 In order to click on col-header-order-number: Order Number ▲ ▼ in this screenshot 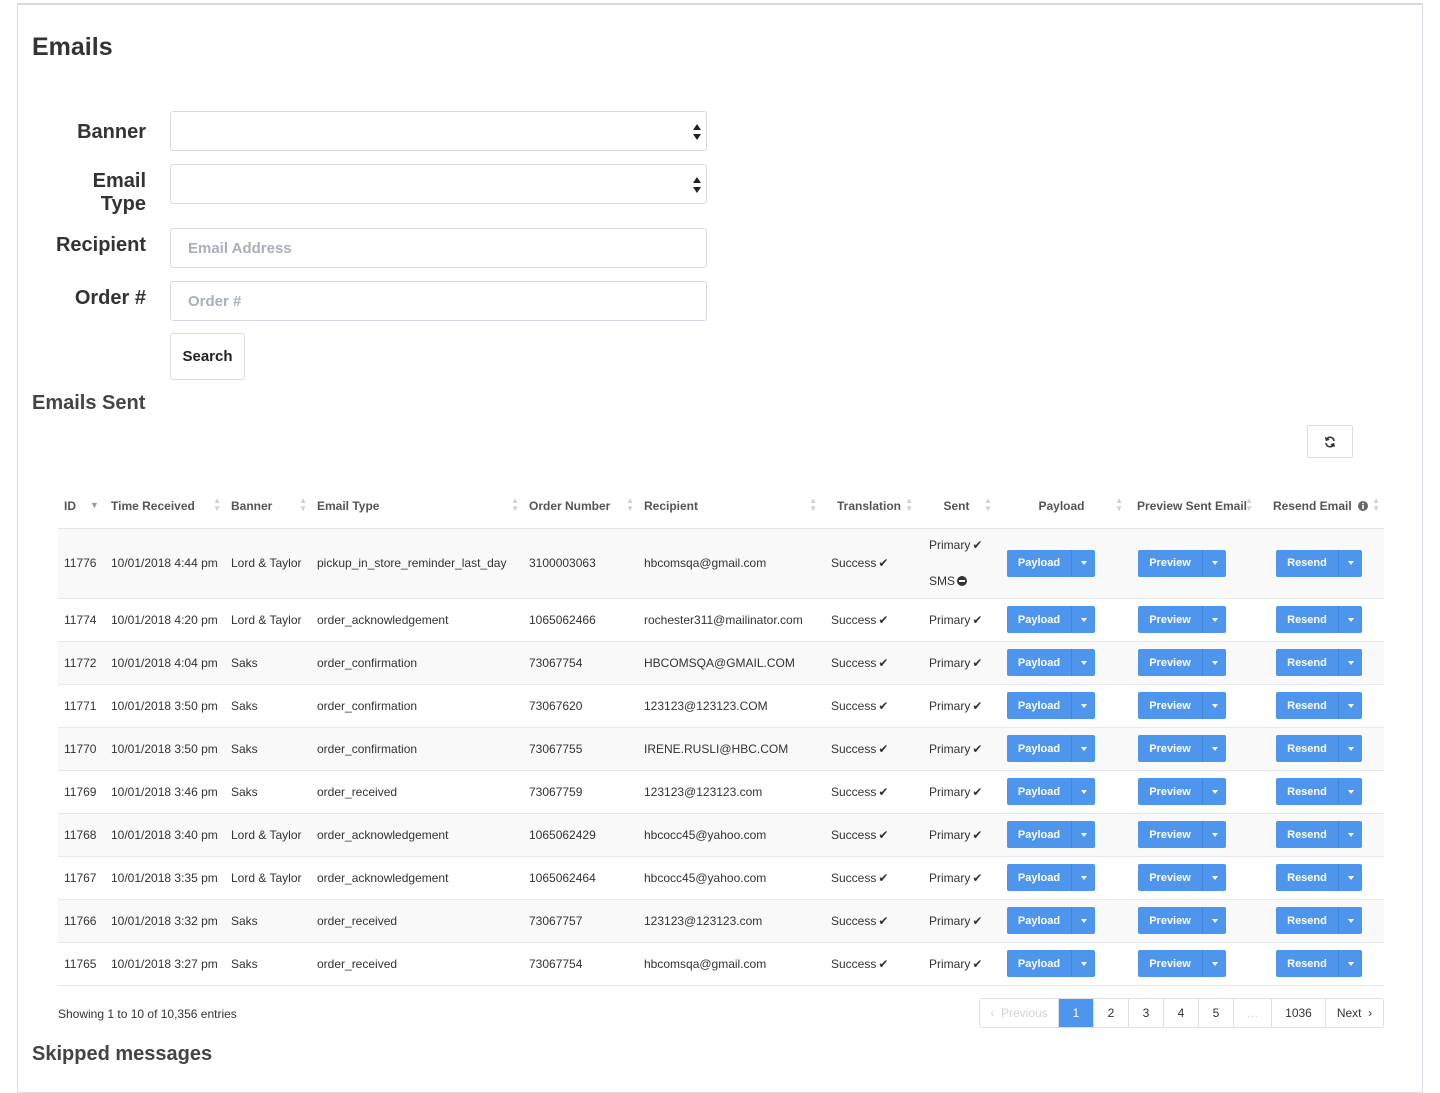, I will do `click(580, 506)`.